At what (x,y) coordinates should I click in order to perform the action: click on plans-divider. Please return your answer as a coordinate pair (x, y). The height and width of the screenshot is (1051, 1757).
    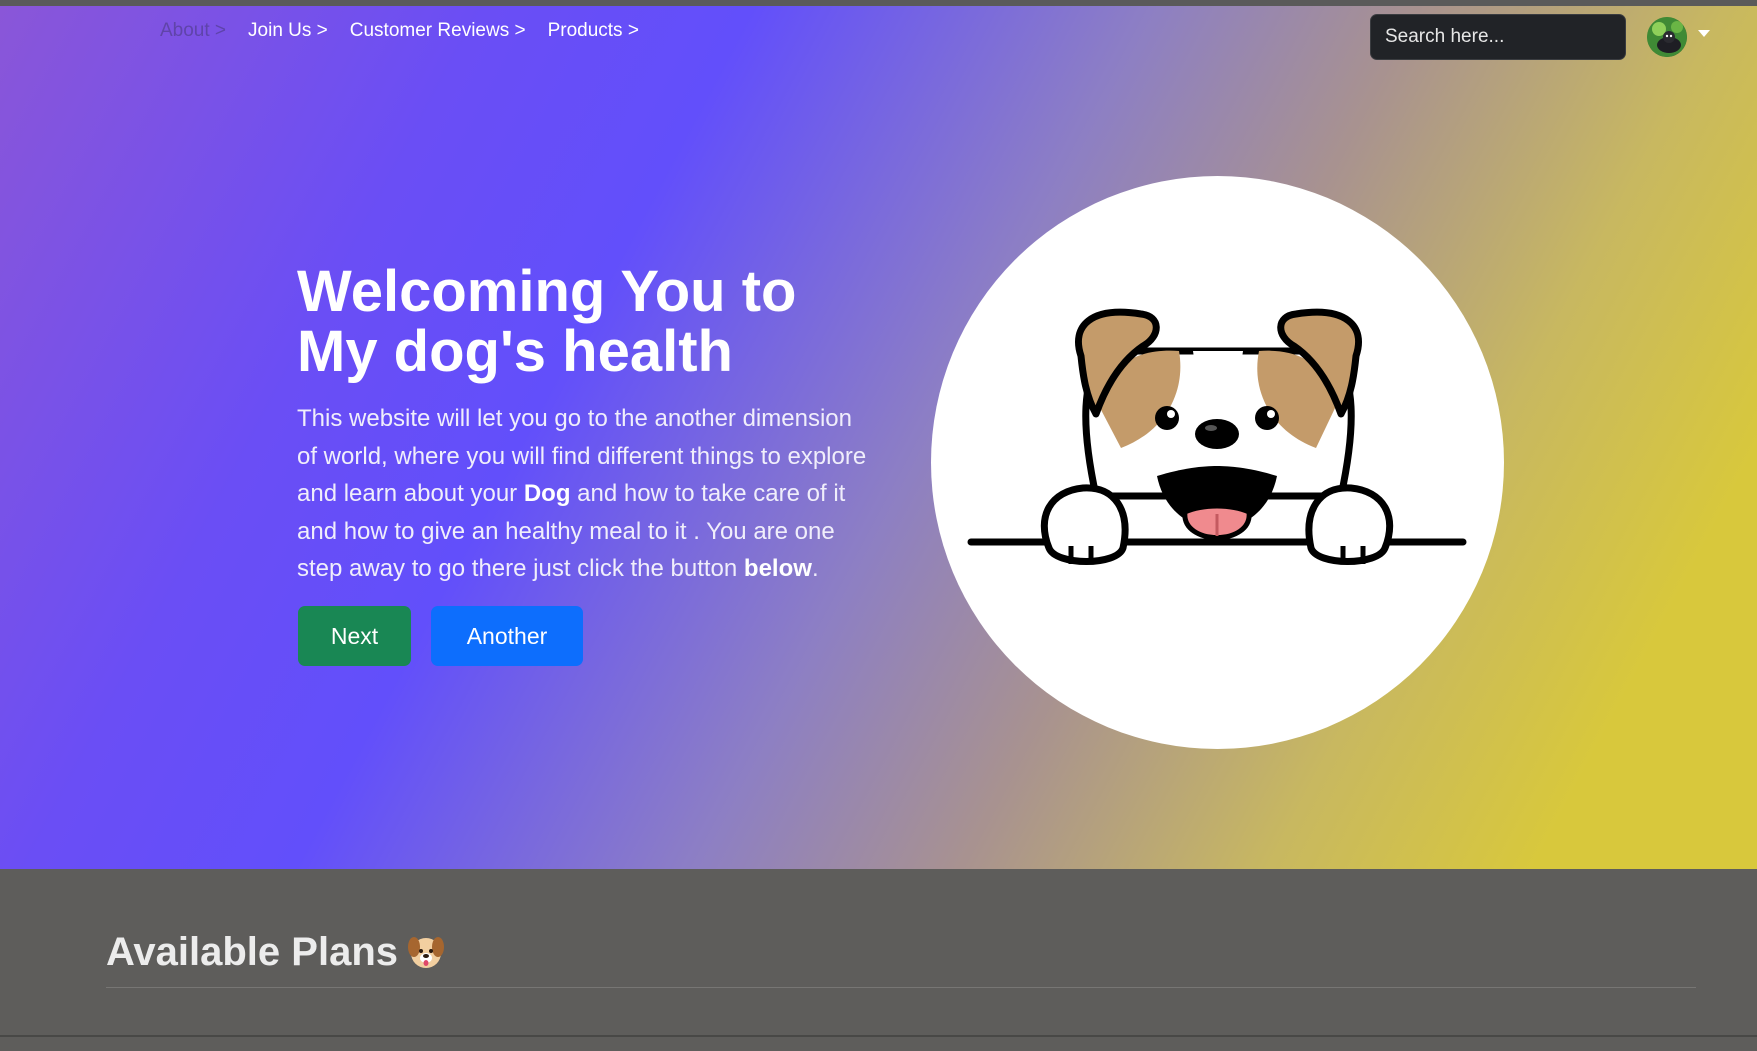
    Looking at the image, I should click on (901, 987).